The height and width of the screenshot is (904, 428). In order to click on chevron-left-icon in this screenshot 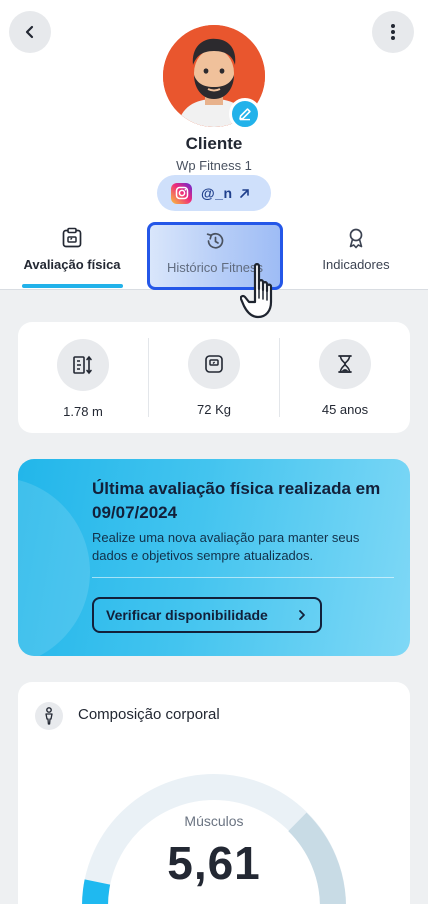, I will do `click(29, 32)`.